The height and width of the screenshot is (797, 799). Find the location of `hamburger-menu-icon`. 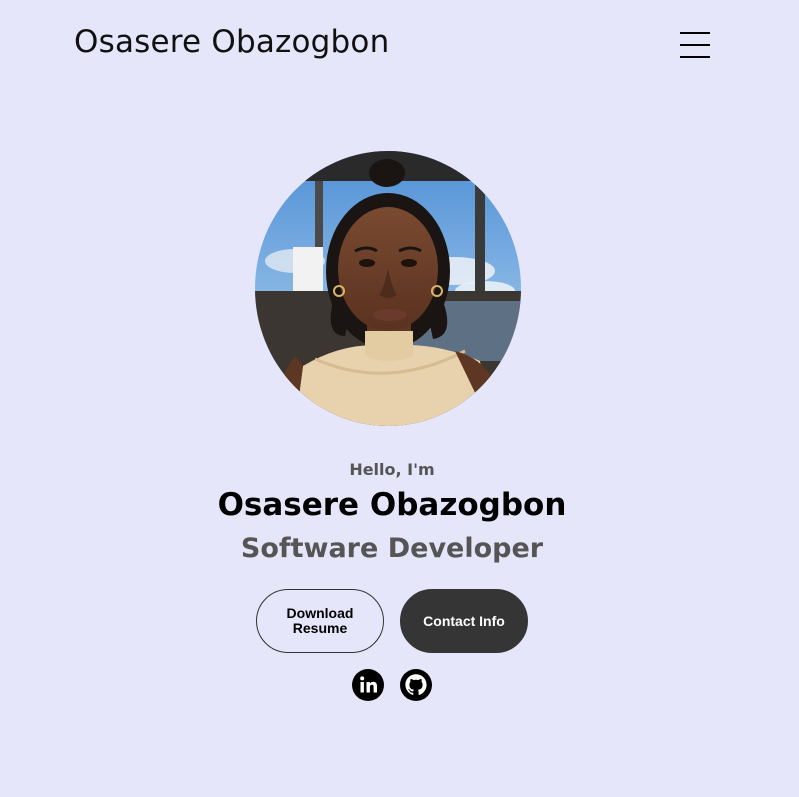

hamburger-menu-icon is located at coordinates (695, 45).